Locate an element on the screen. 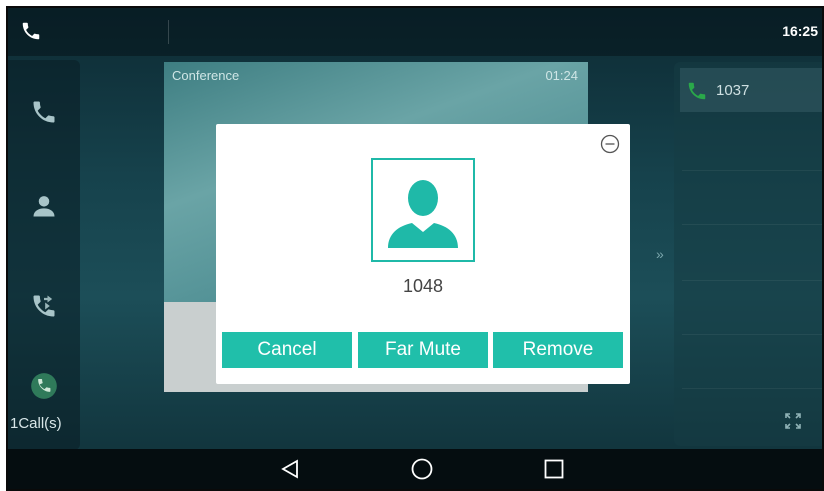  home-icon is located at coordinates (422, 469).